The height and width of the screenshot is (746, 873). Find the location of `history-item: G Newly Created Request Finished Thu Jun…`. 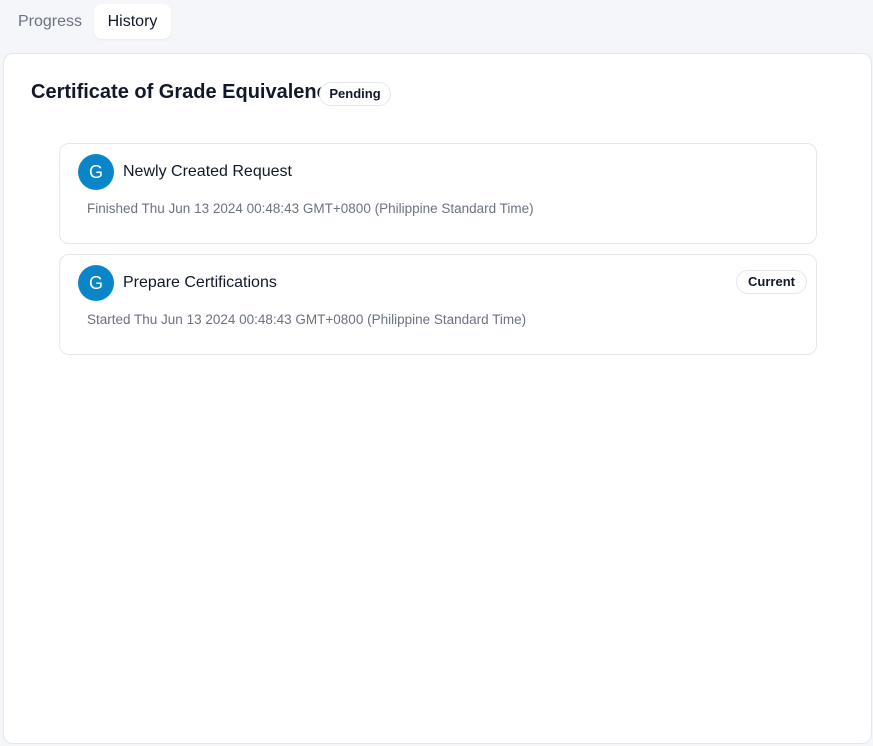

history-item: G Newly Created Request Finished Thu Jun… is located at coordinates (438, 193).